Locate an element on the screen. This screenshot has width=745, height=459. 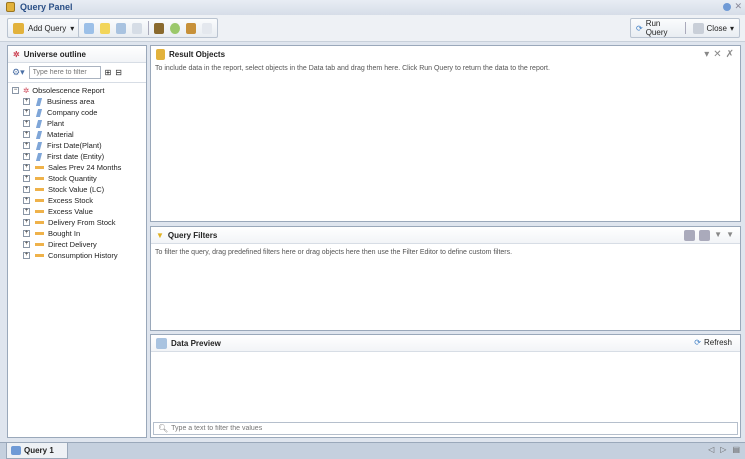
tree-item: + Excess Stock is located at coordinates (82, 200).